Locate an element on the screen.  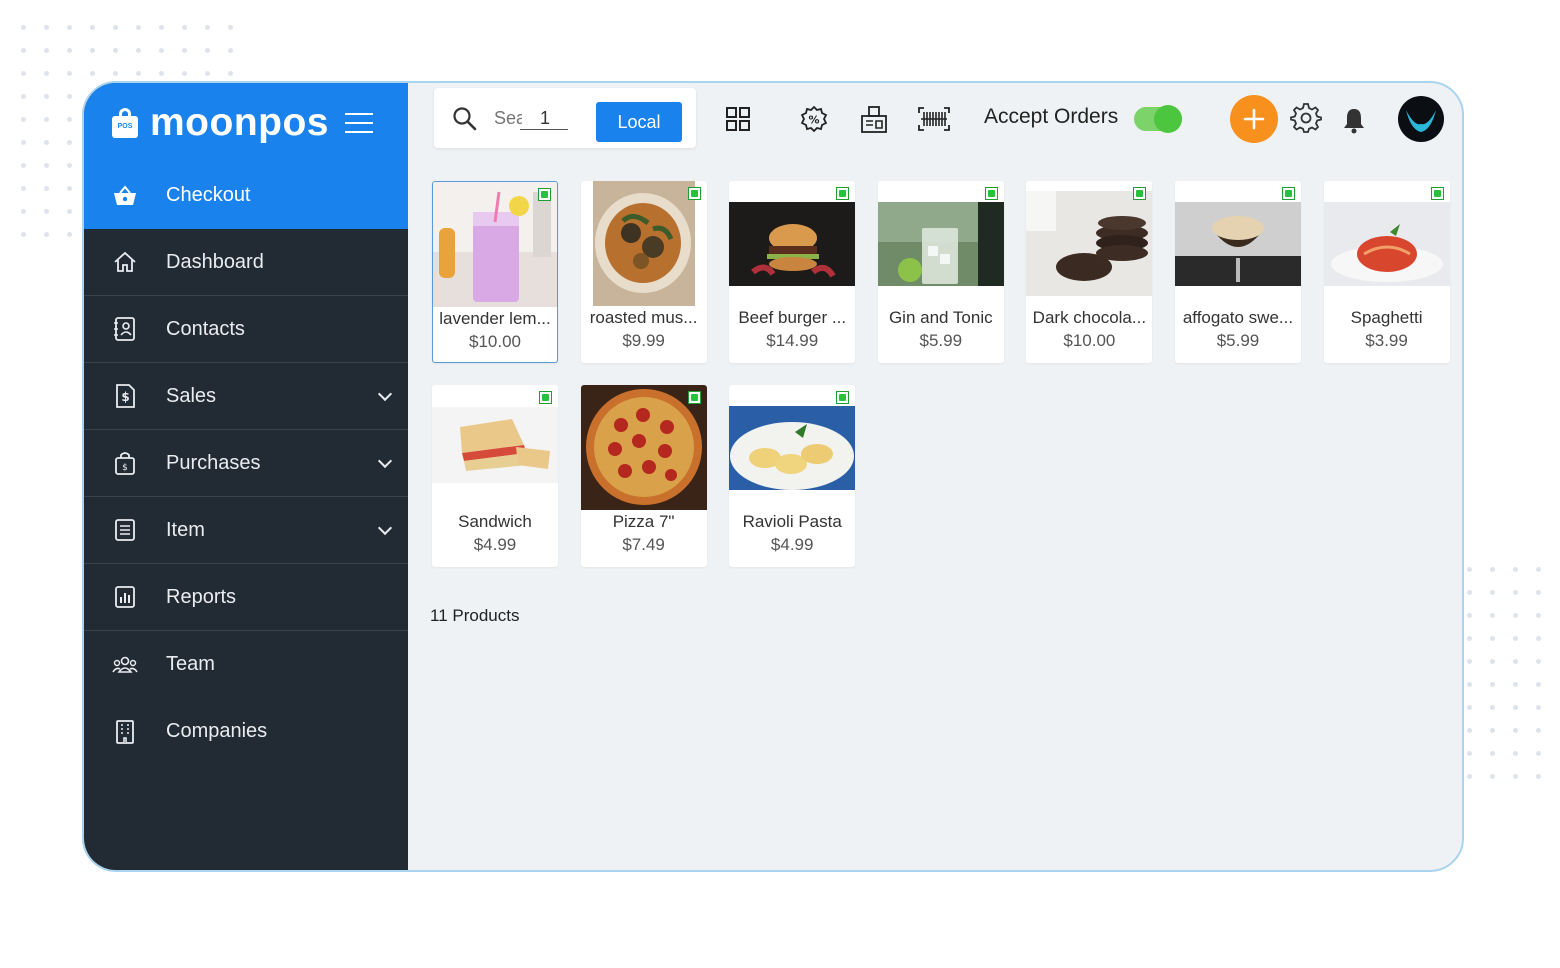
shopping-bag-icon: $ is located at coordinates (125, 463).